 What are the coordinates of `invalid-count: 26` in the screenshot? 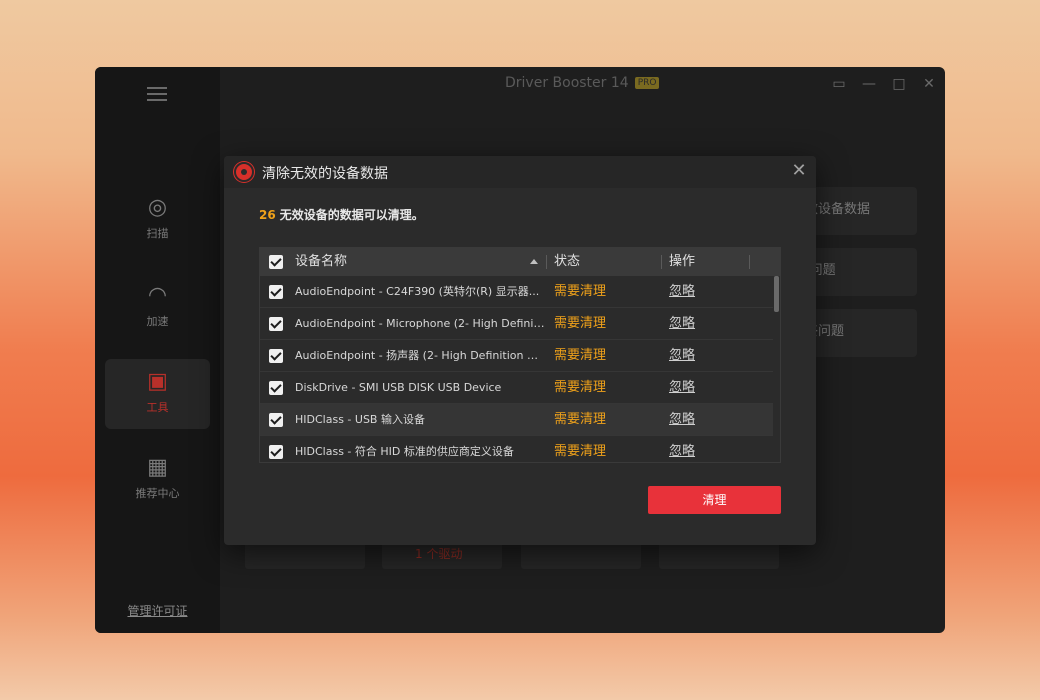 It's located at (267, 215).